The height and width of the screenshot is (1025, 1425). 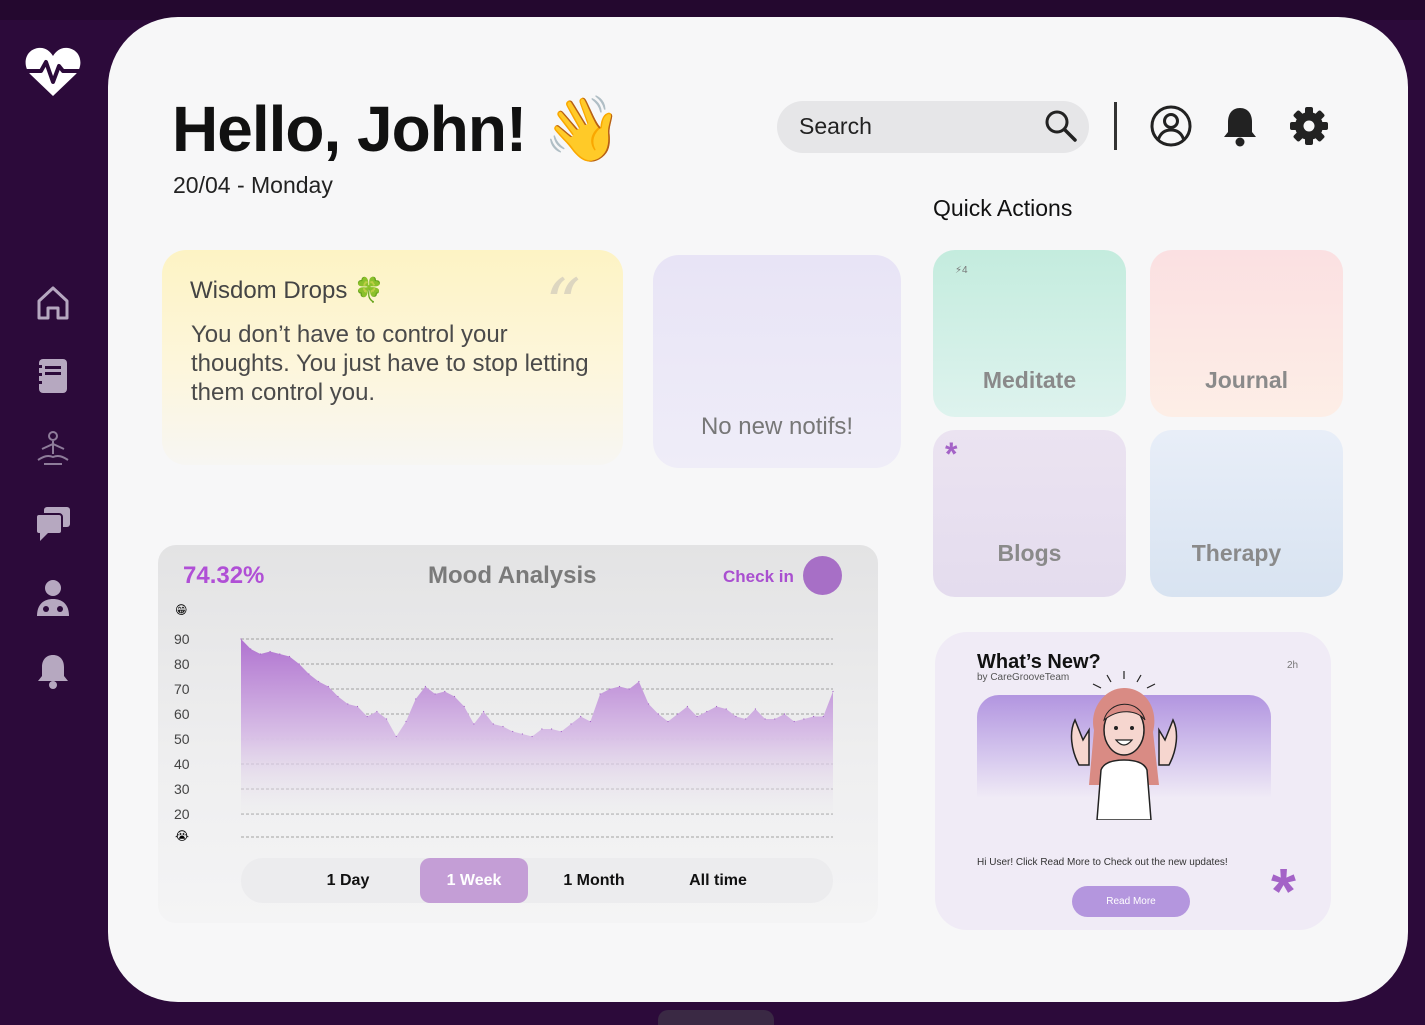 I want to click on settings-icon, so click(x=1309, y=126).